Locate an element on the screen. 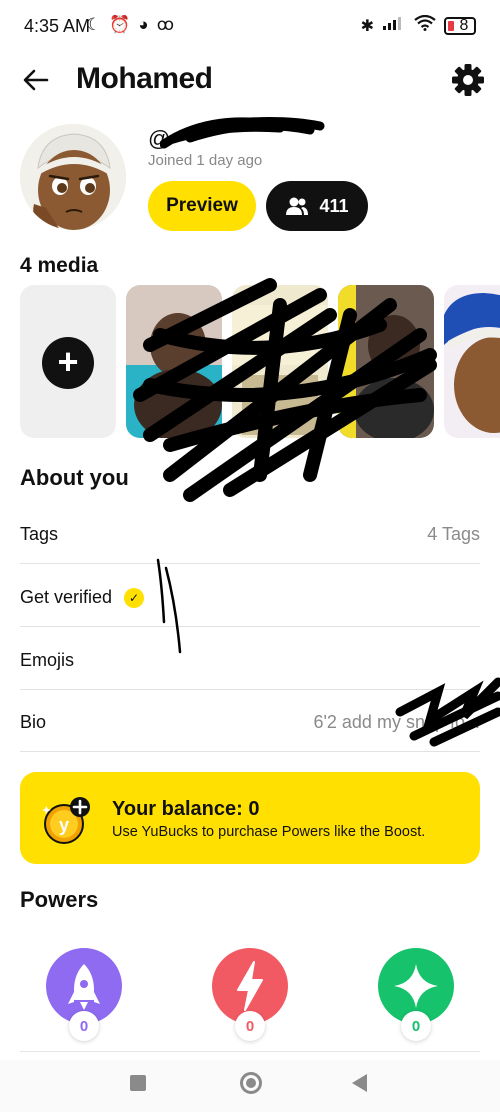 The height and width of the screenshot is (1112, 500). media-title: 4 media is located at coordinates (59, 265).